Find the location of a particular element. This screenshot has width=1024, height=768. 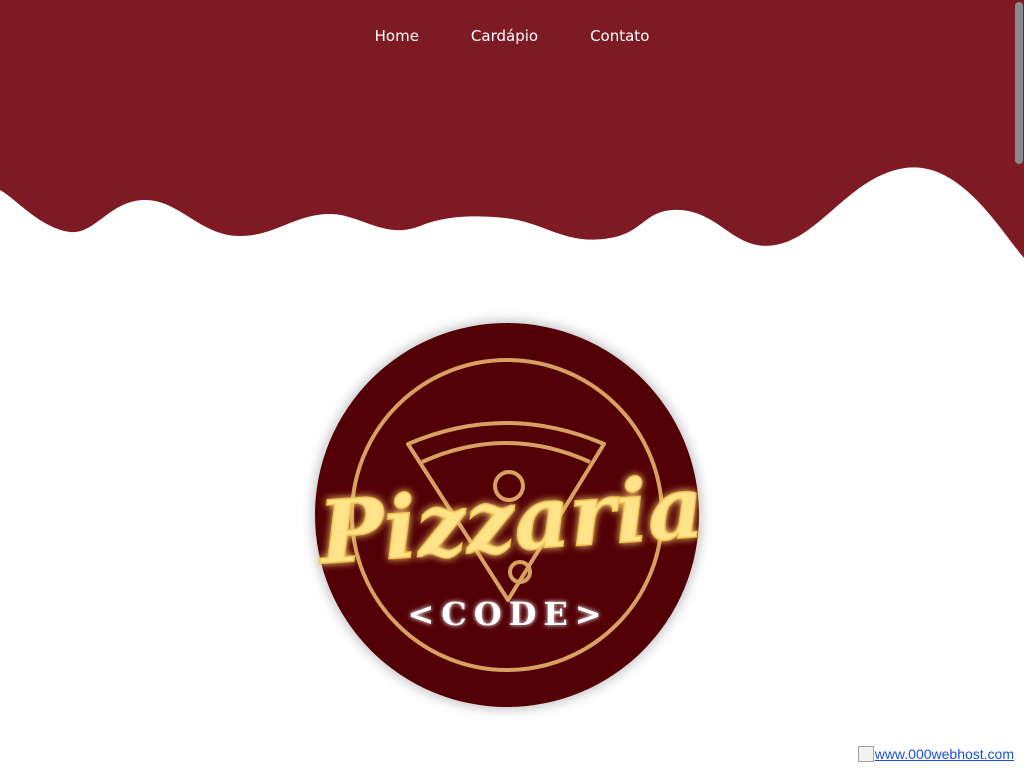

webhost-badge: www.000webhost.com is located at coordinates (935, 754).